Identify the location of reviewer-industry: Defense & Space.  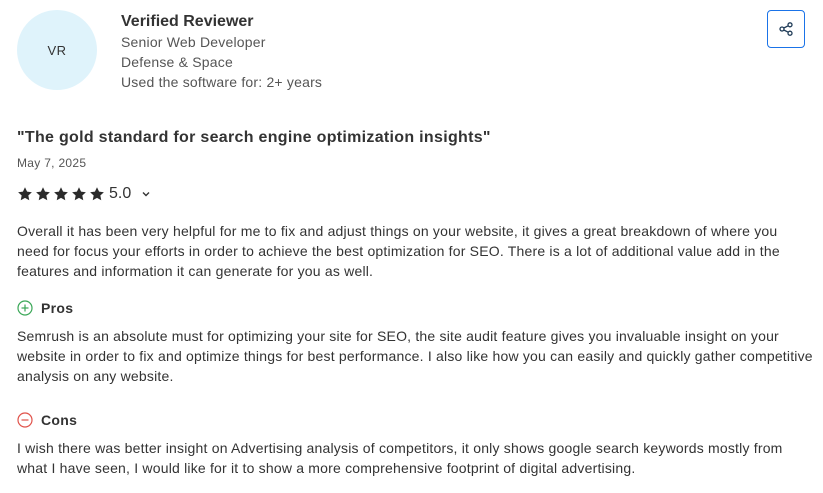
(177, 62).